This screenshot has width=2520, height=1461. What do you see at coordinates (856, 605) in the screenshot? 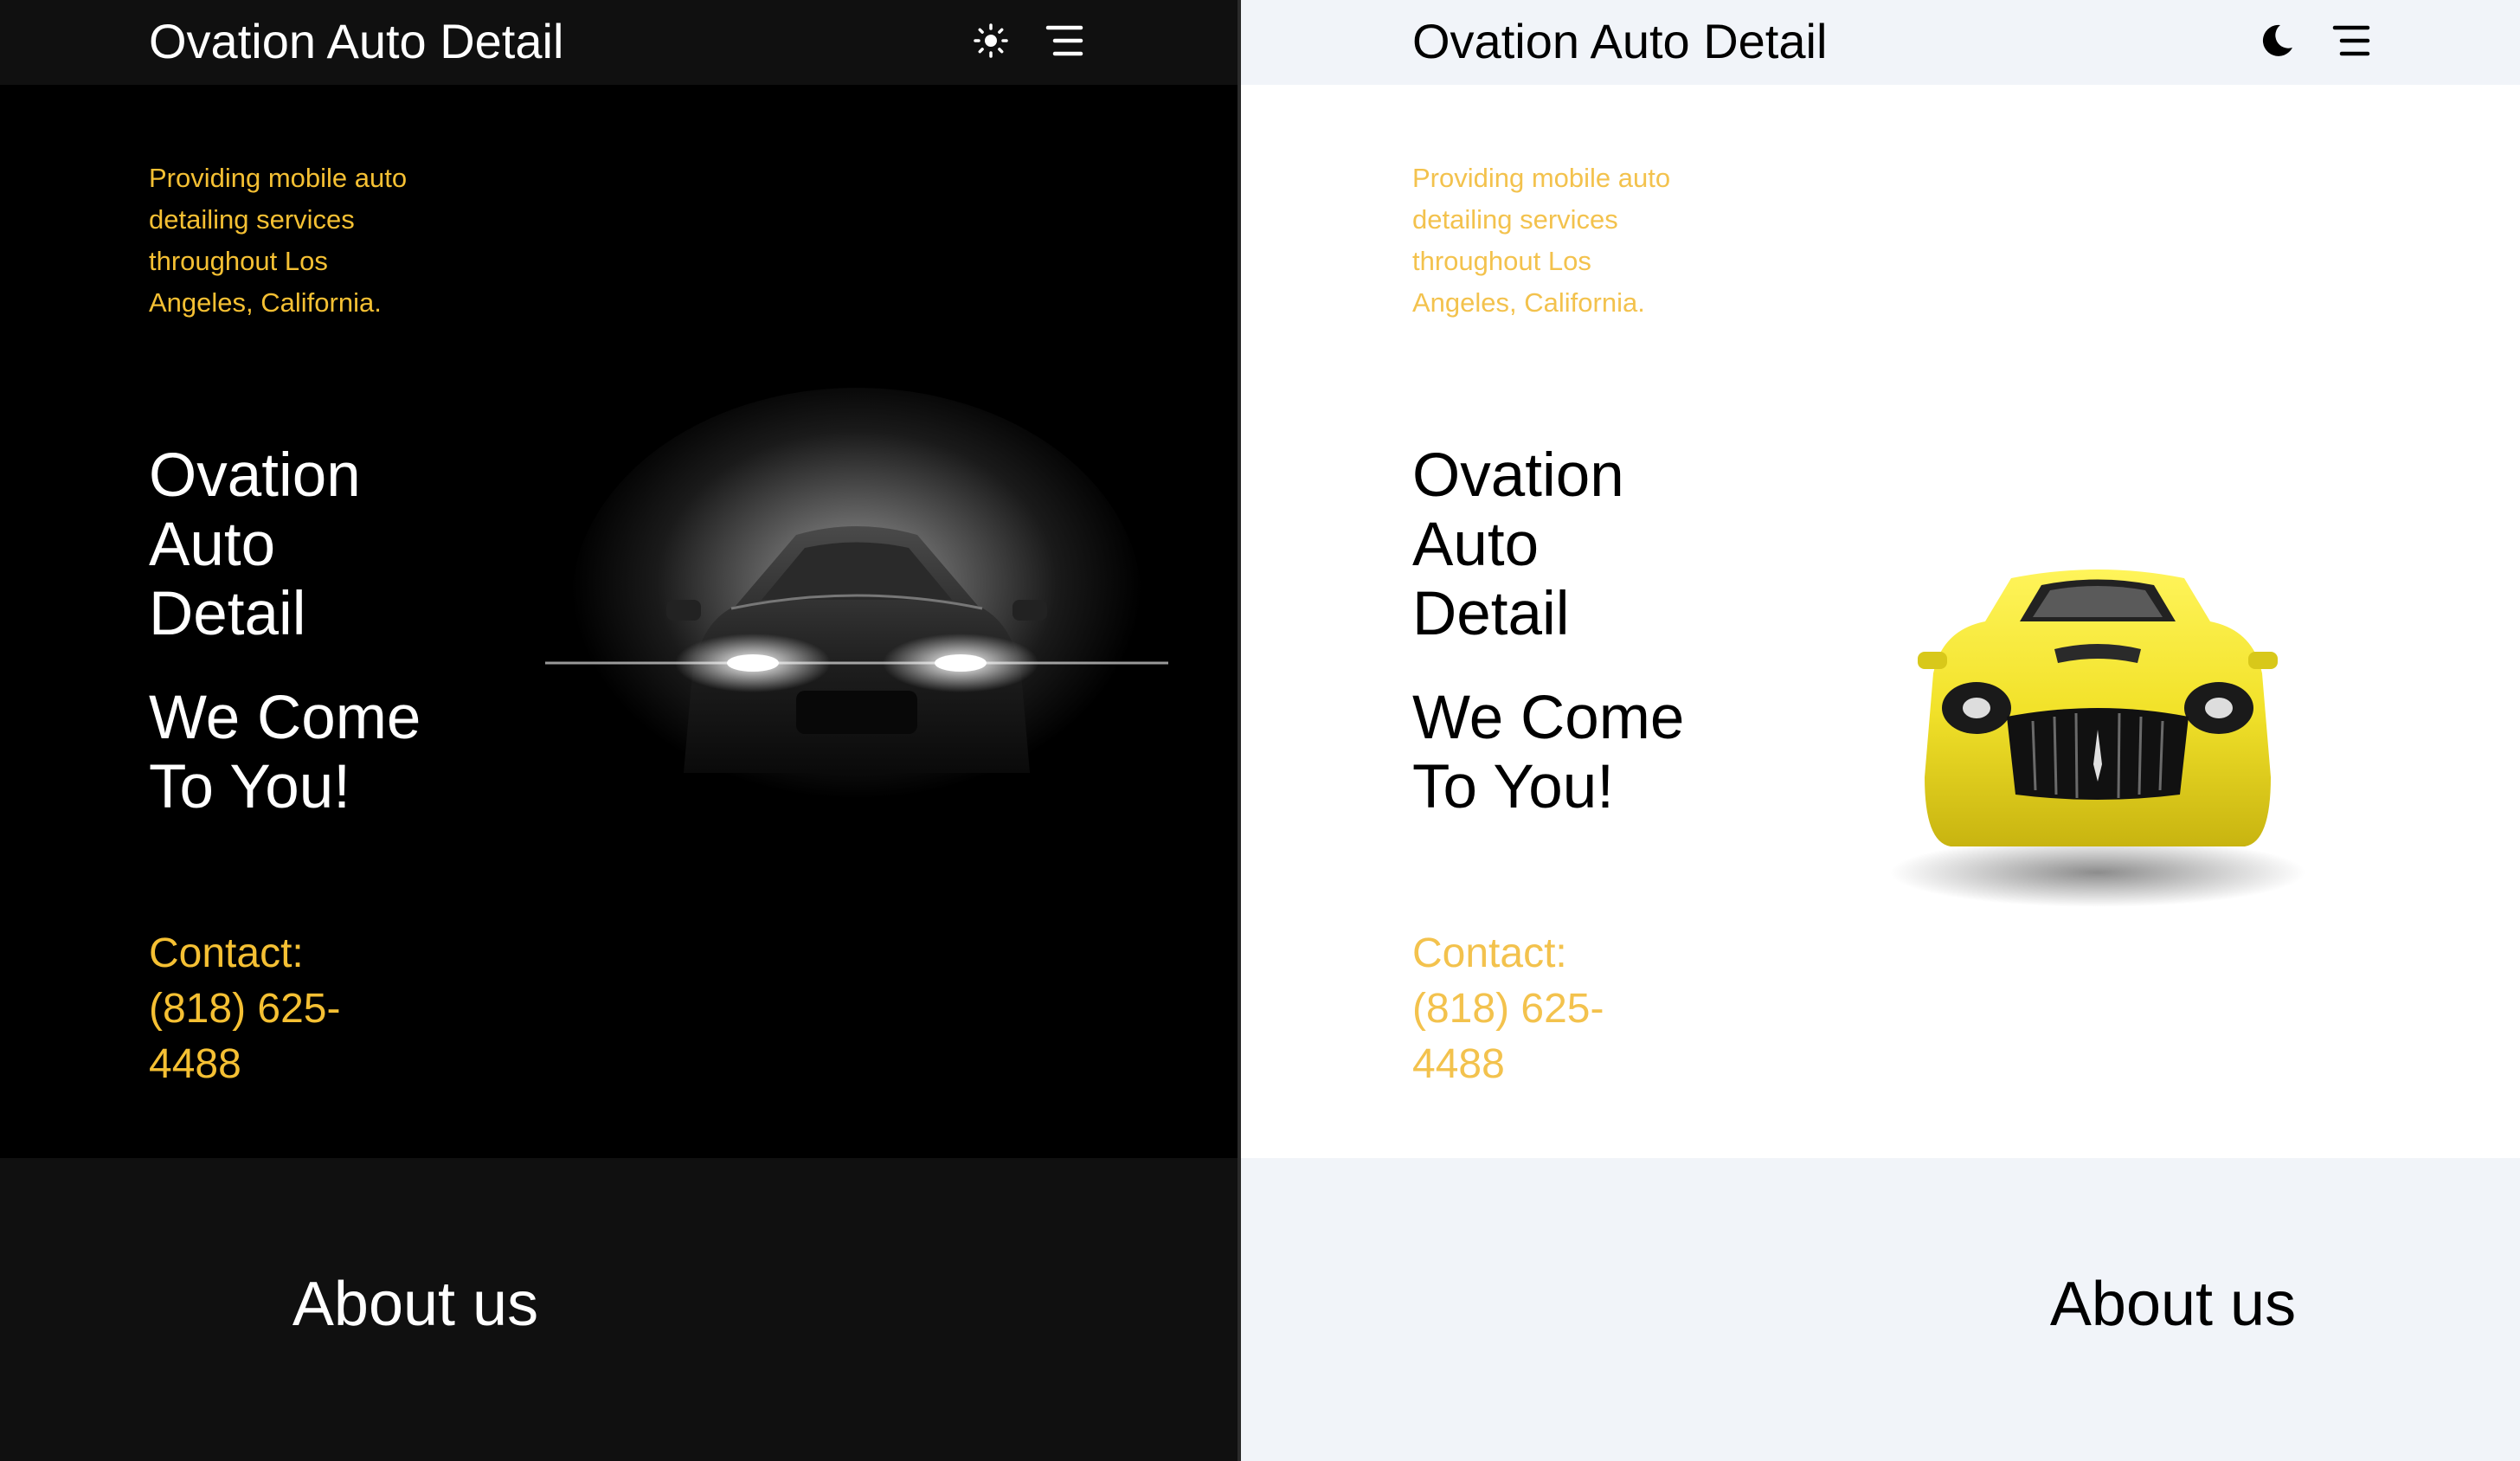
I see `dark-car-headlights-image` at bounding box center [856, 605].